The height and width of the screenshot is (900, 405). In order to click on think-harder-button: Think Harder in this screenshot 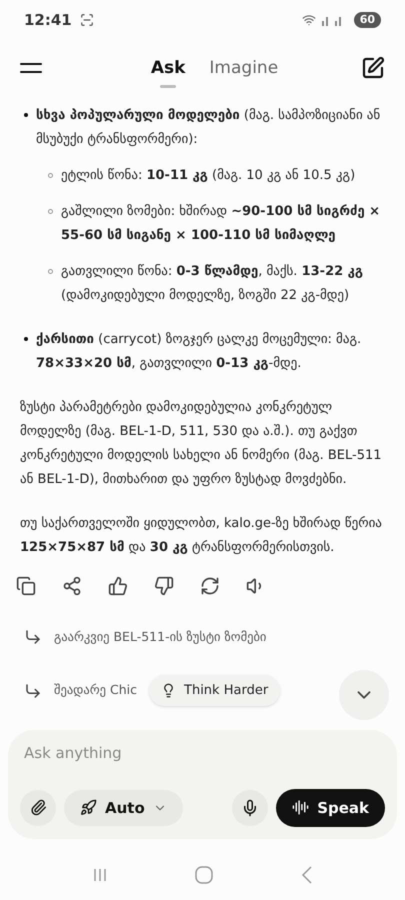, I will do `click(214, 690)`.